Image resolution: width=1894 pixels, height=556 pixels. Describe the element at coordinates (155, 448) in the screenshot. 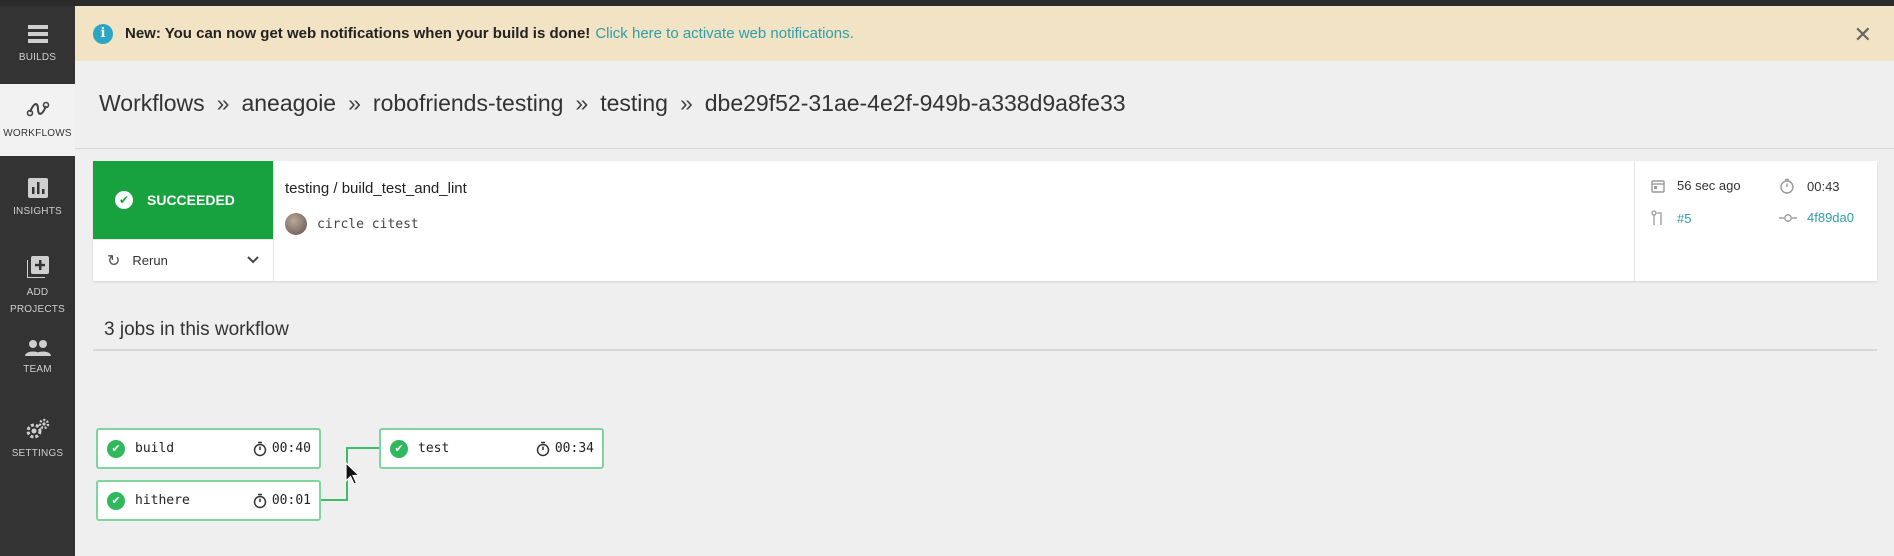

I see `job-name: build` at that location.